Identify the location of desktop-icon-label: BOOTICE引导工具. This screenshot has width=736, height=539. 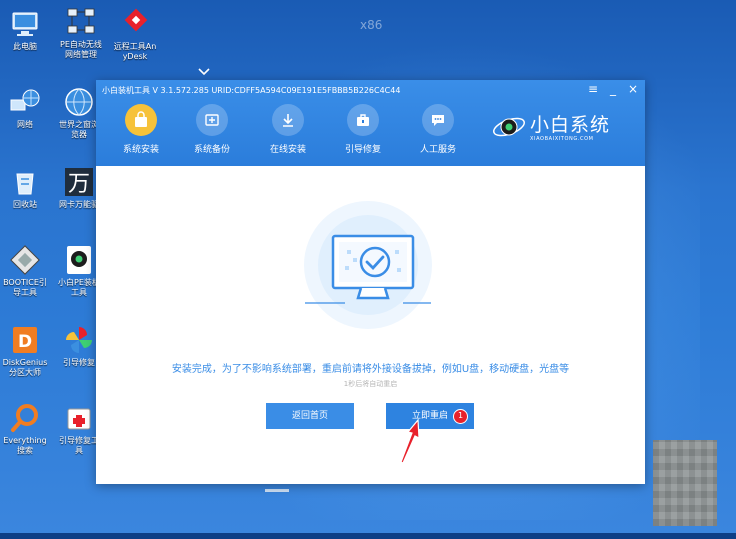
(25, 287).